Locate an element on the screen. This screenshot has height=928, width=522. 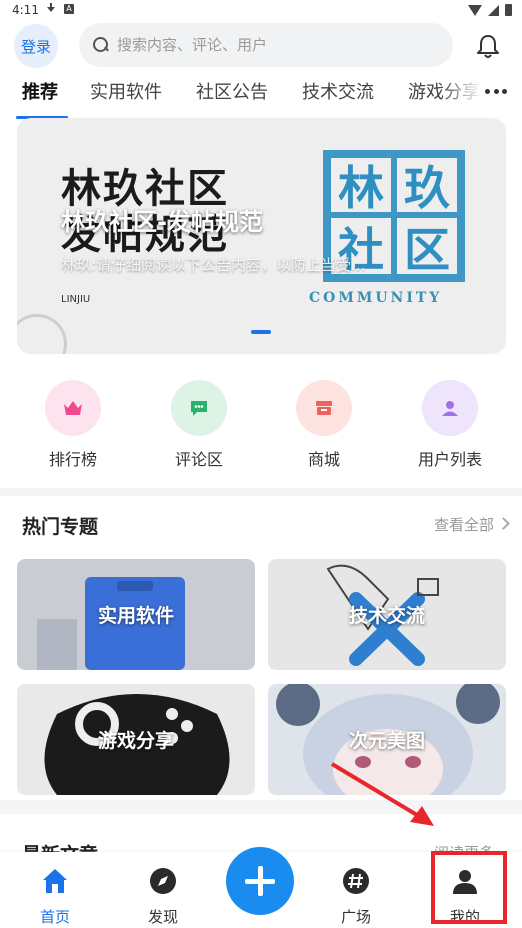
hashtag-icon is located at coordinates (356, 881).